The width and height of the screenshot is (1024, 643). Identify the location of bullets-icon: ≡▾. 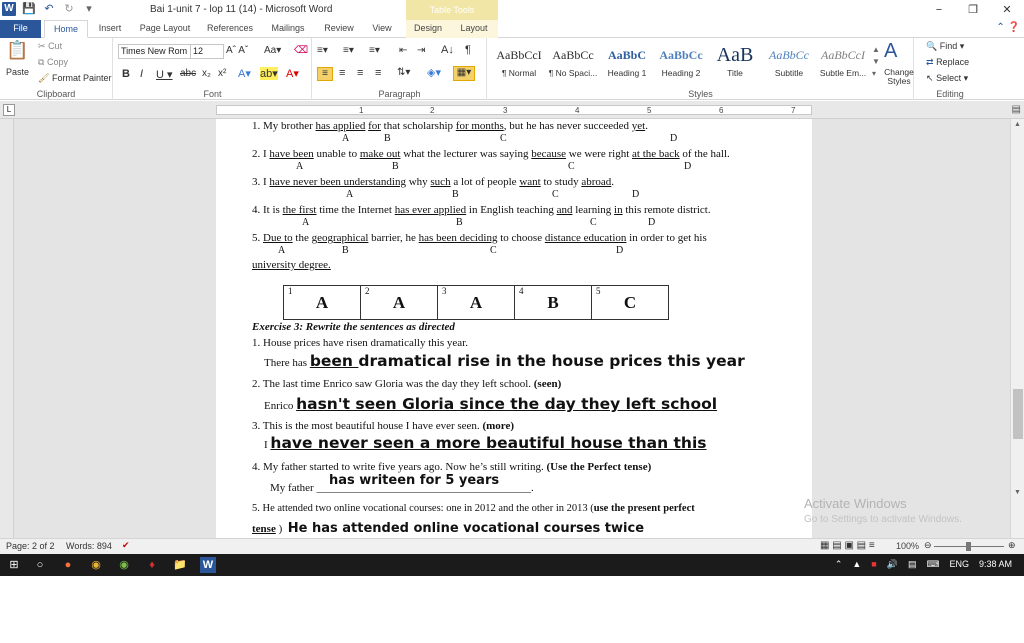
(322, 50).